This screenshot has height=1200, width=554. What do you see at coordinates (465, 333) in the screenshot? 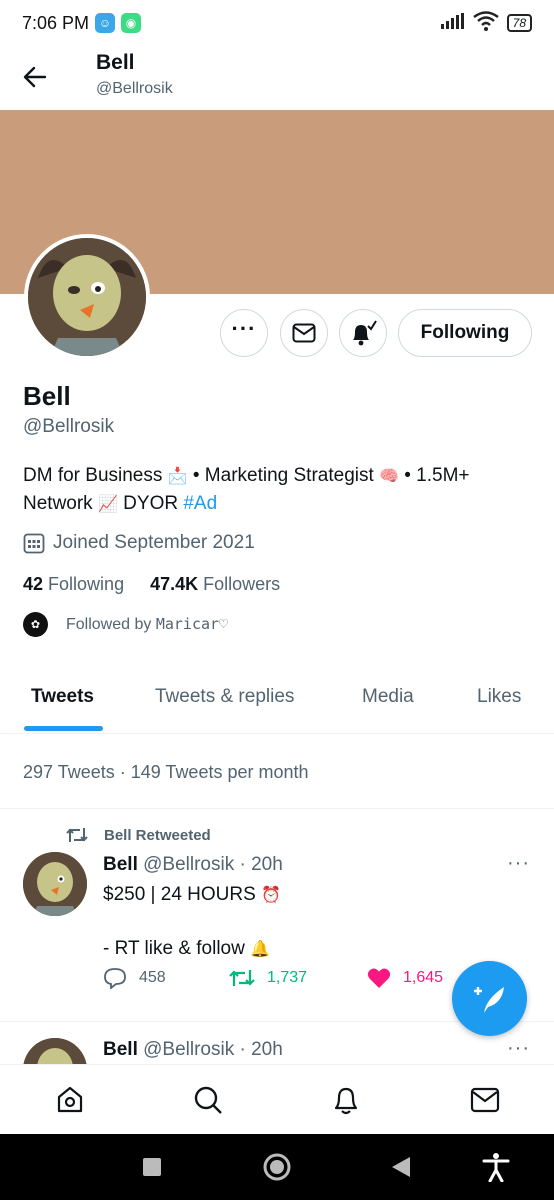
I see `following-button: Following` at bounding box center [465, 333].